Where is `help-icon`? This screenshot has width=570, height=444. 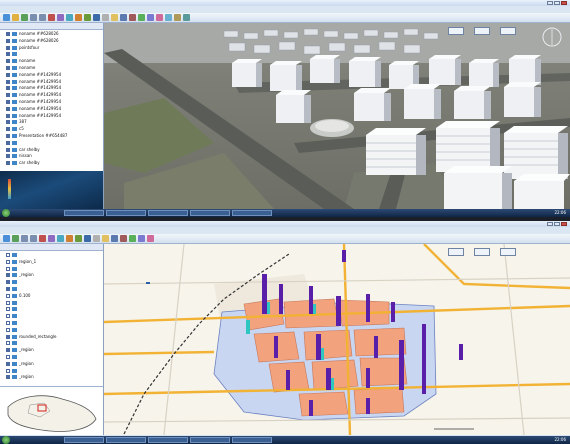
help-icon is located at coordinates (177, 17).